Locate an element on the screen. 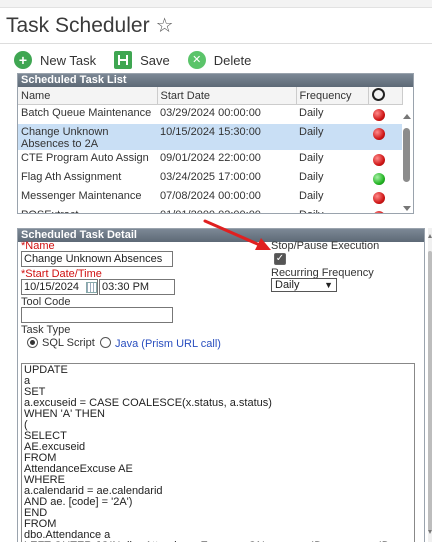 The height and width of the screenshot is (542, 432). tool-code-field is located at coordinates (97, 315).